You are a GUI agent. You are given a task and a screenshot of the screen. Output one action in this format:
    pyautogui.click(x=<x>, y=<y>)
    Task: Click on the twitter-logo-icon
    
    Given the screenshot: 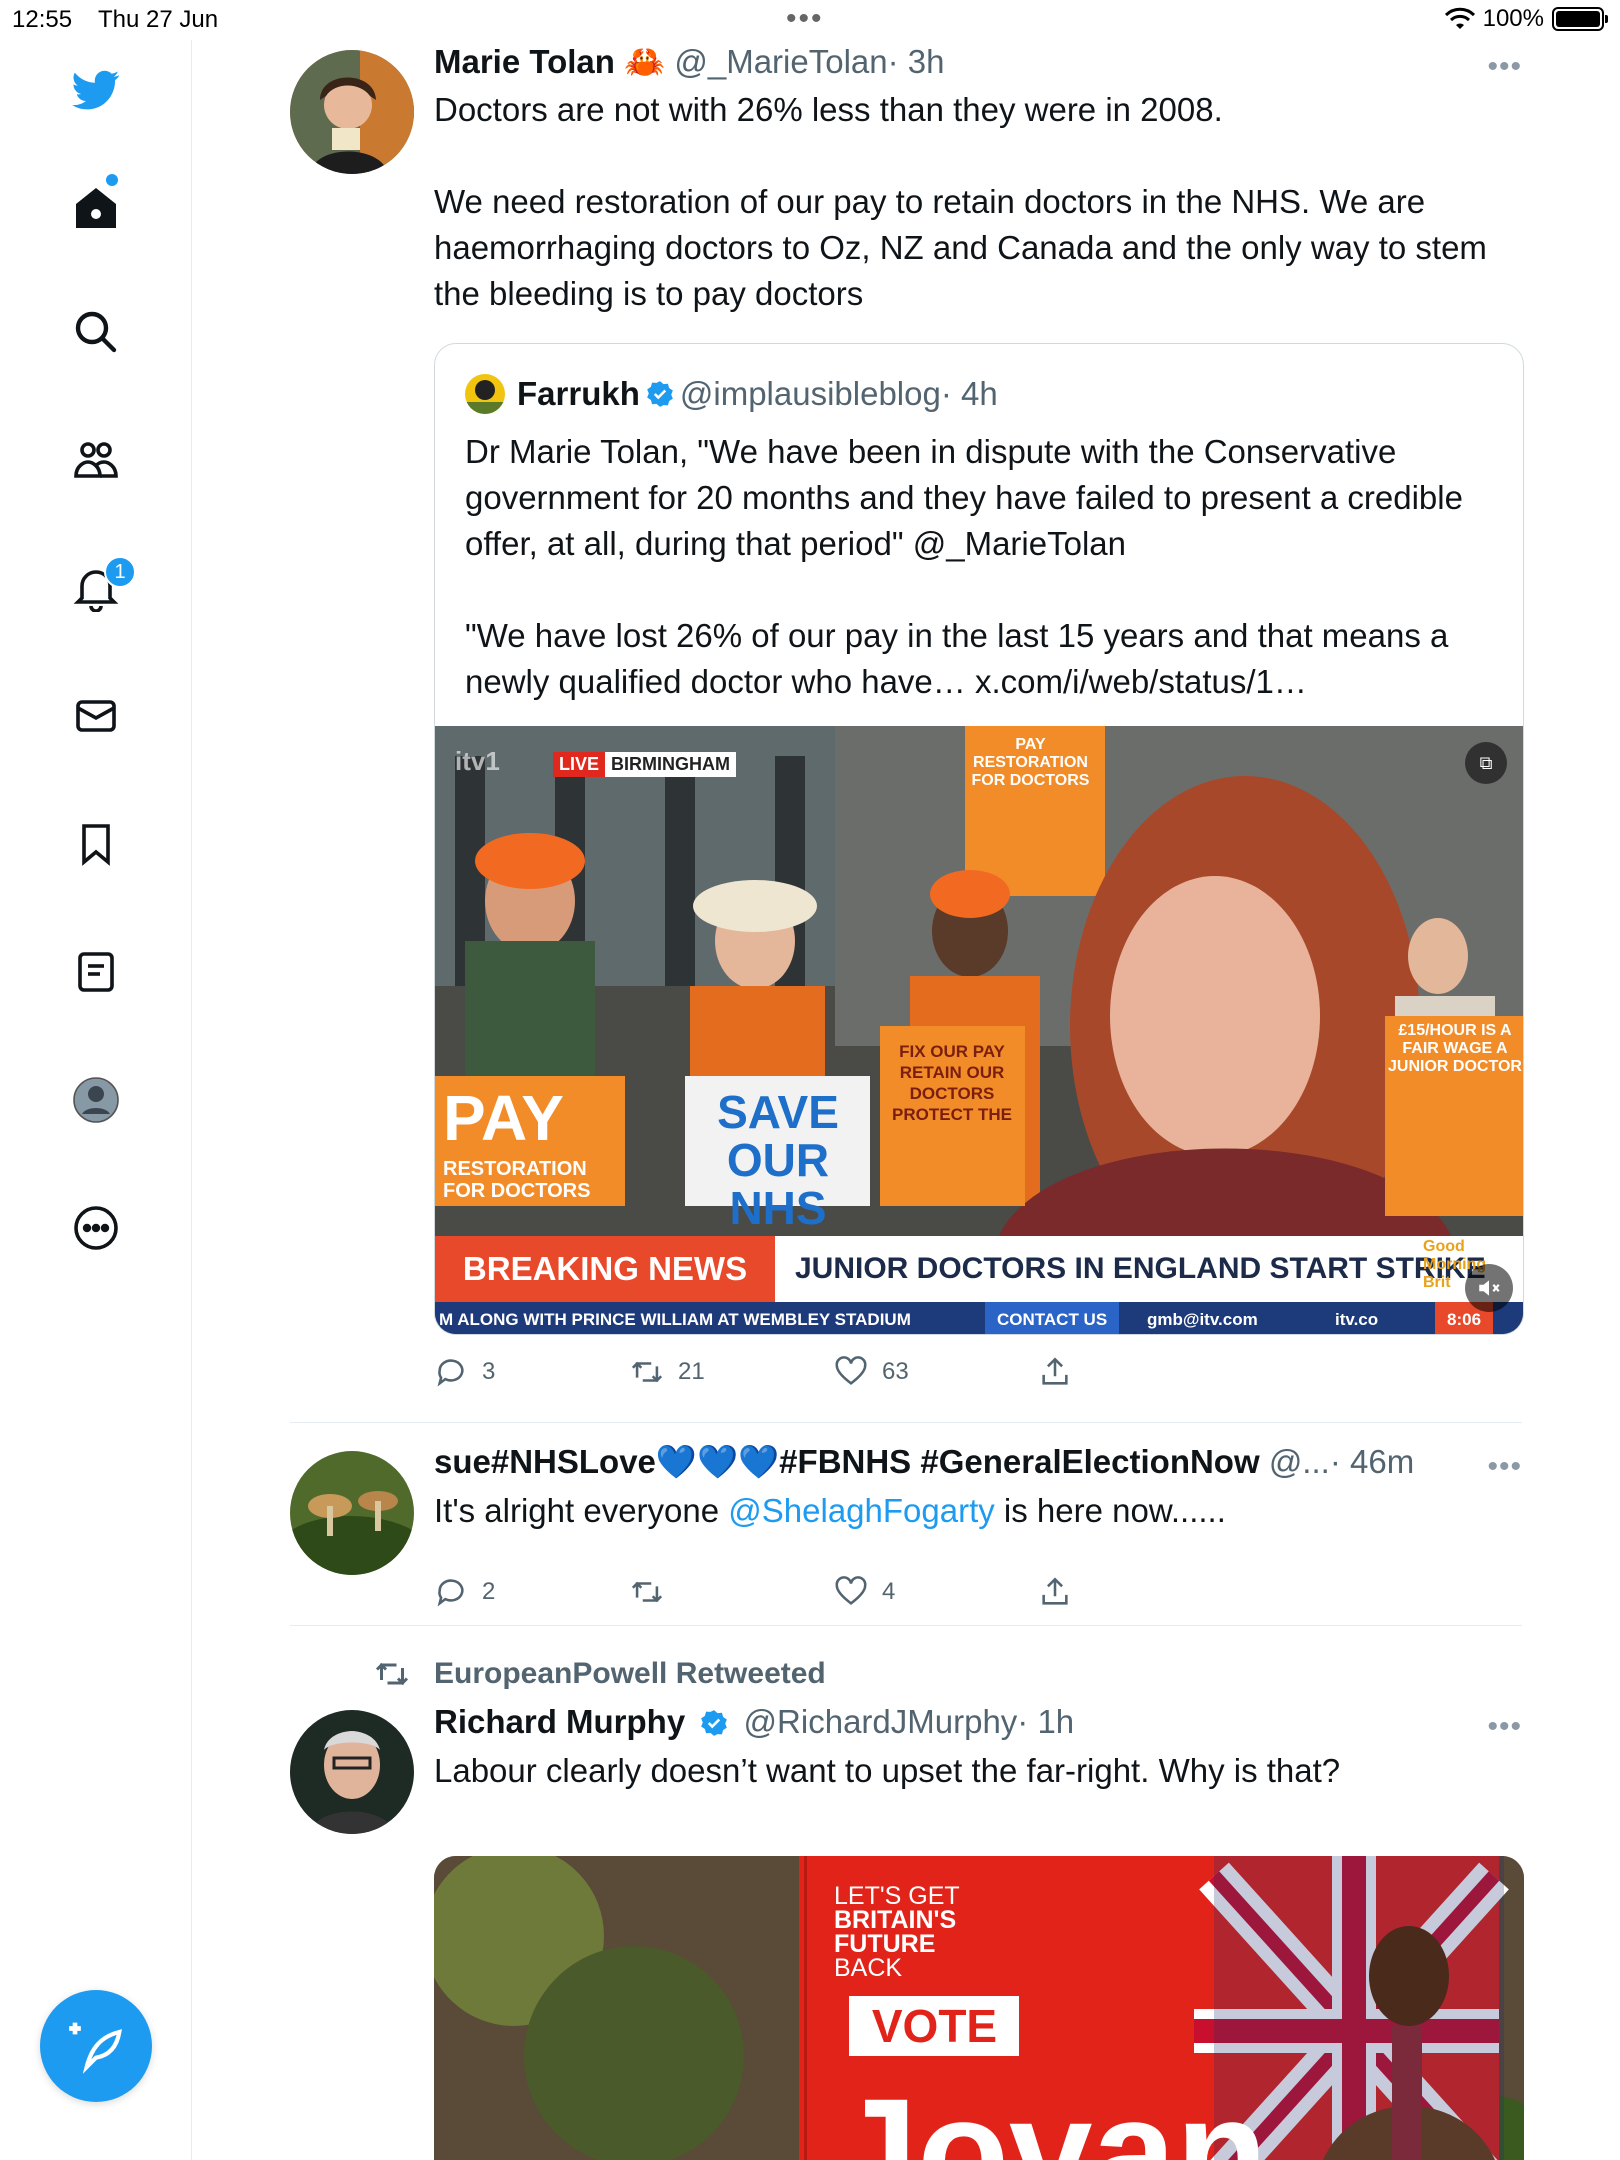 What is the action you would take?
    pyautogui.click(x=96, y=90)
    